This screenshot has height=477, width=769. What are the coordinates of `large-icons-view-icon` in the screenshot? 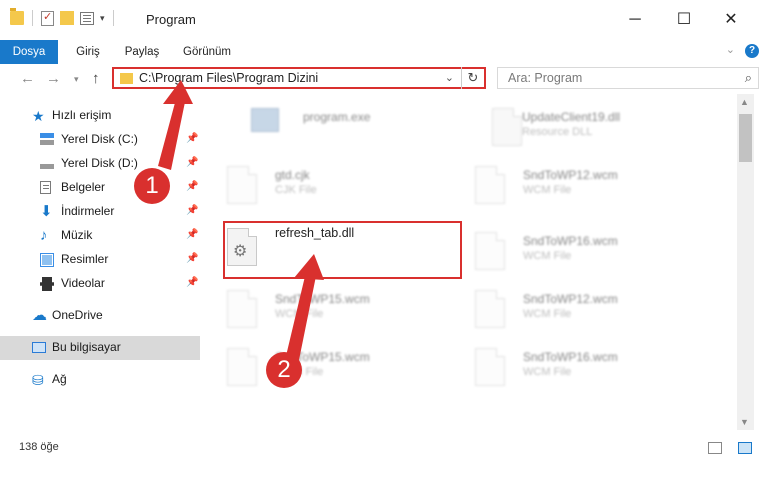 It's located at (745, 448).